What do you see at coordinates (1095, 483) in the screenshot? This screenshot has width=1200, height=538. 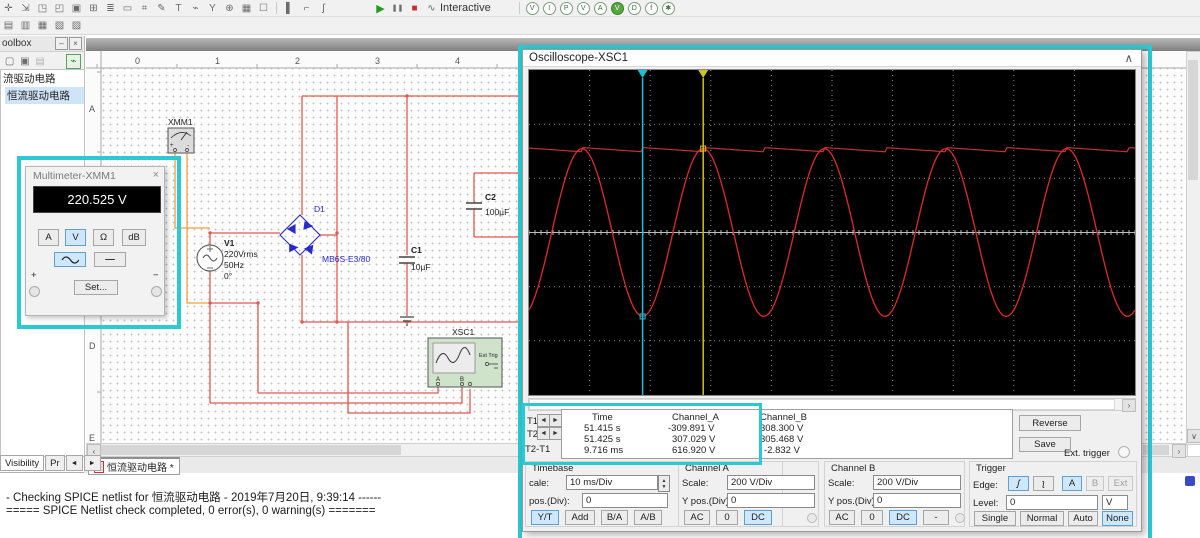 I see `trigger-b-button: B` at bounding box center [1095, 483].